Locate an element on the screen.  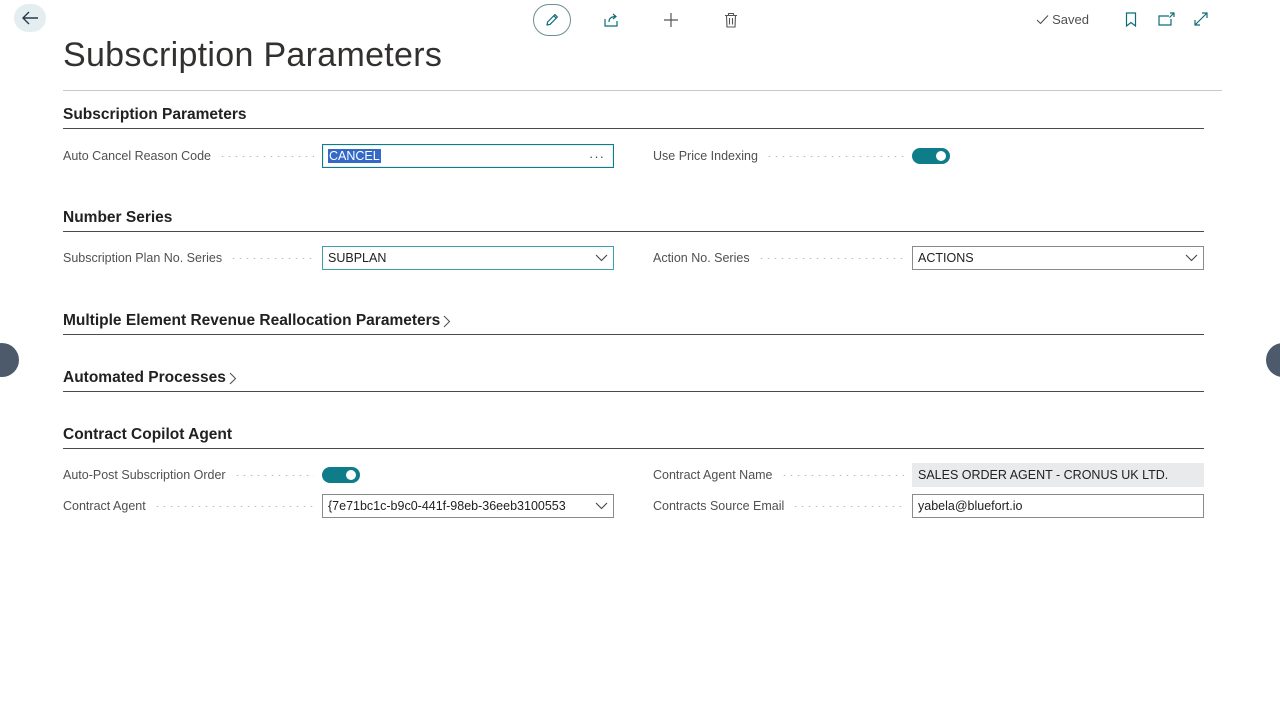
page-tools: Saved is located at coordinates (1126, 19).